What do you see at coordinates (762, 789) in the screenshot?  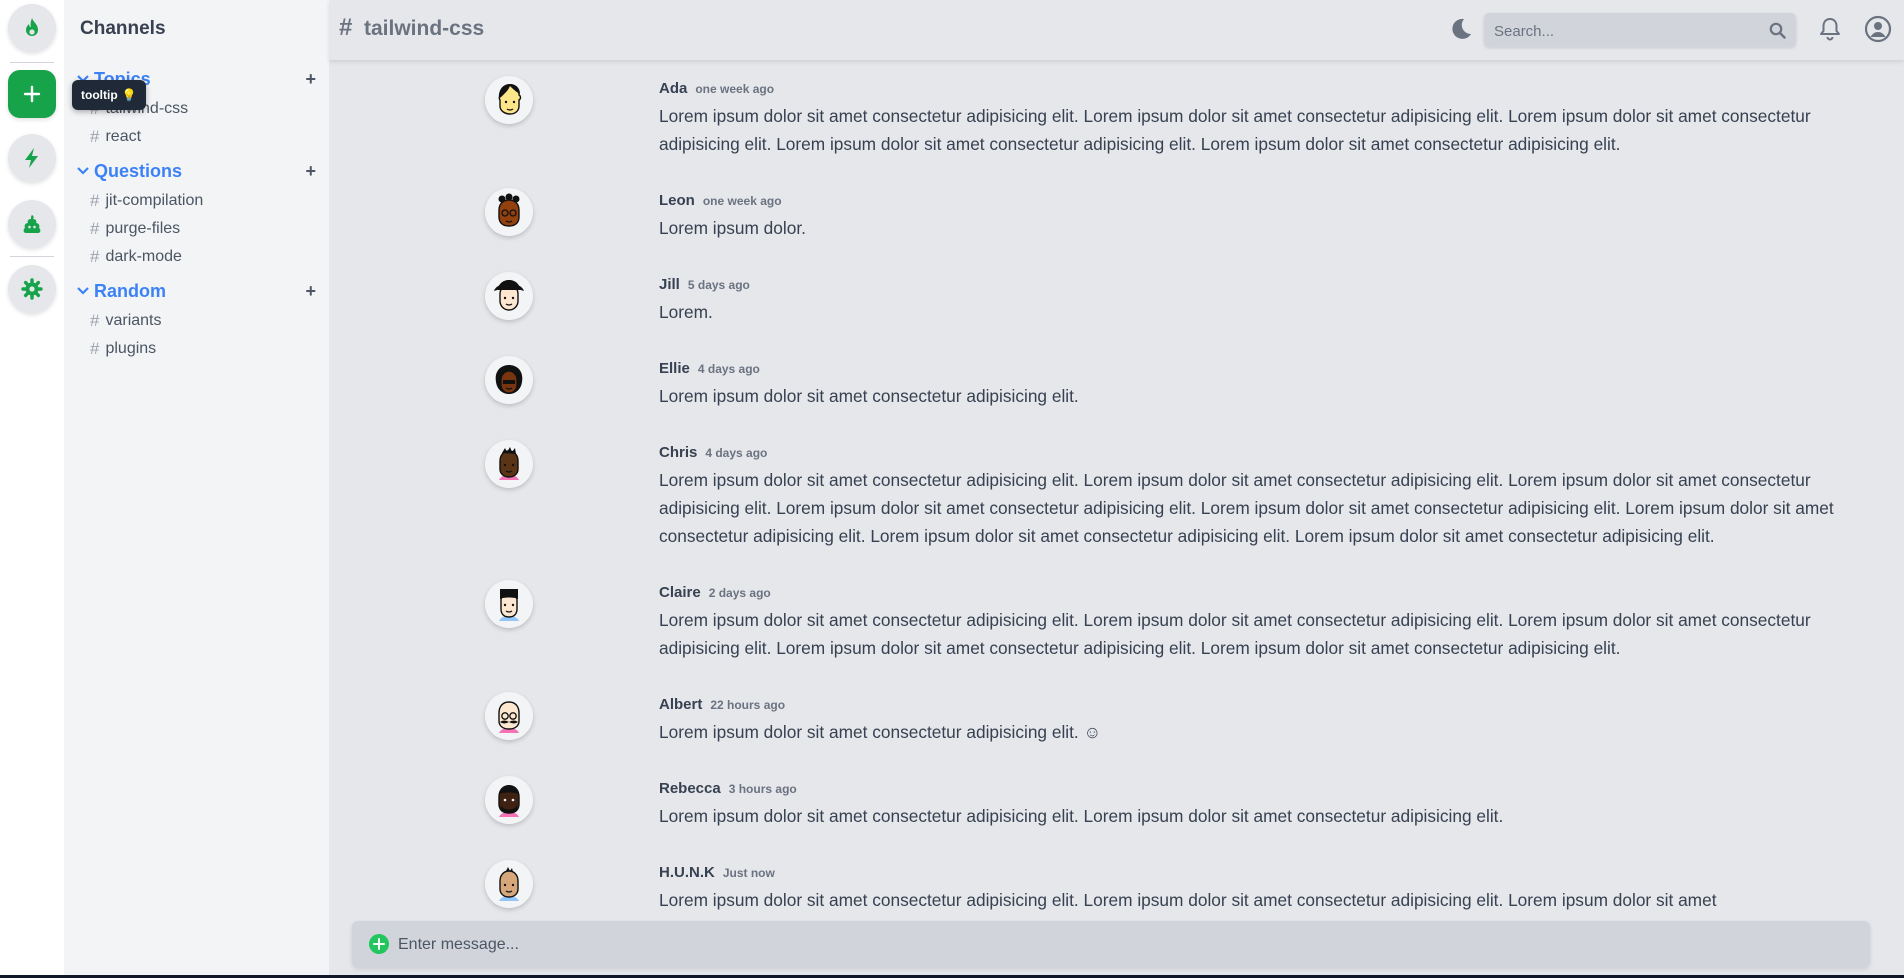 I see `message-time: 3 hours ago` at bounding box center [762, 789].